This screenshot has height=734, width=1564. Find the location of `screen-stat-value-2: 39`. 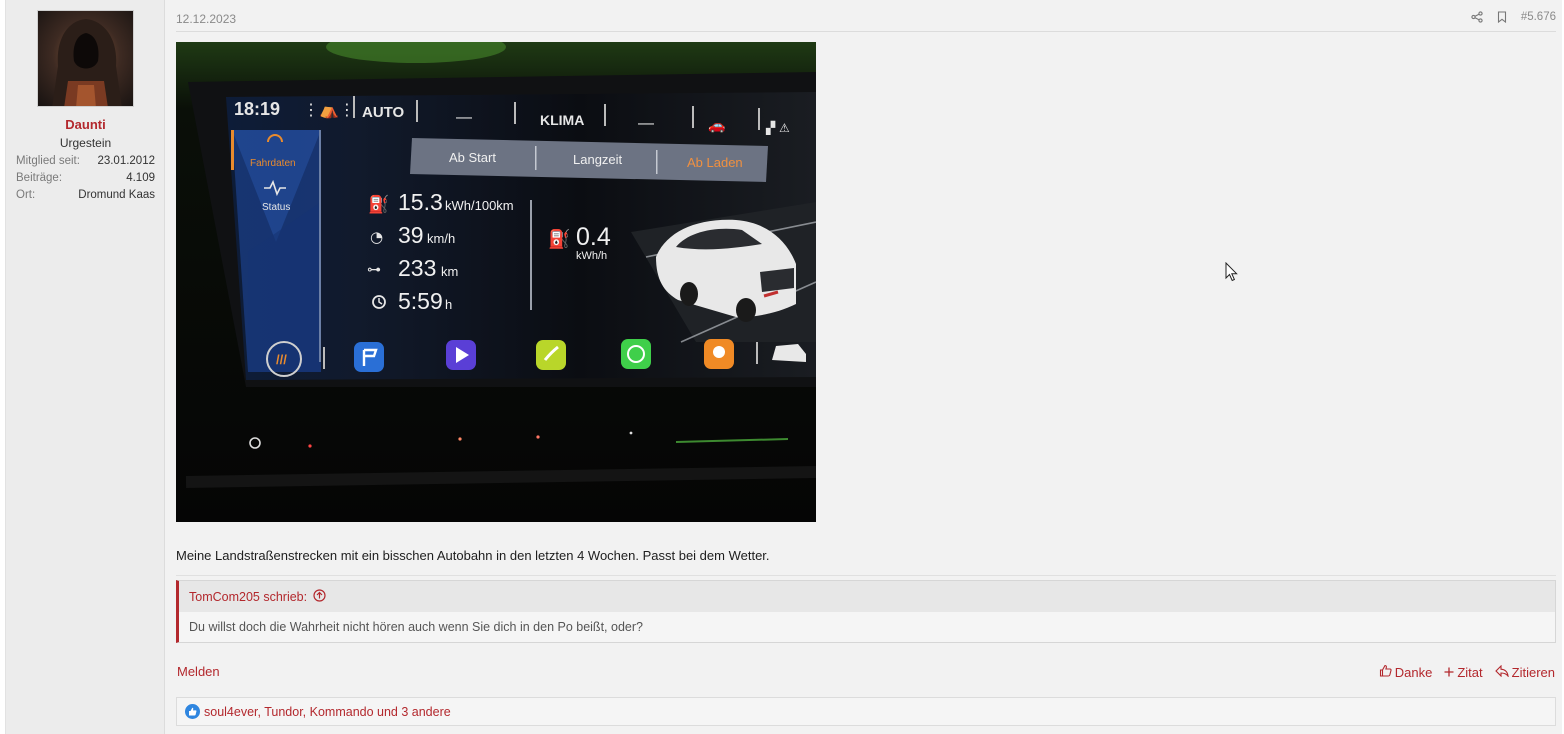

screen-stat-value-2: 39 is located at coordinates (411, 235).